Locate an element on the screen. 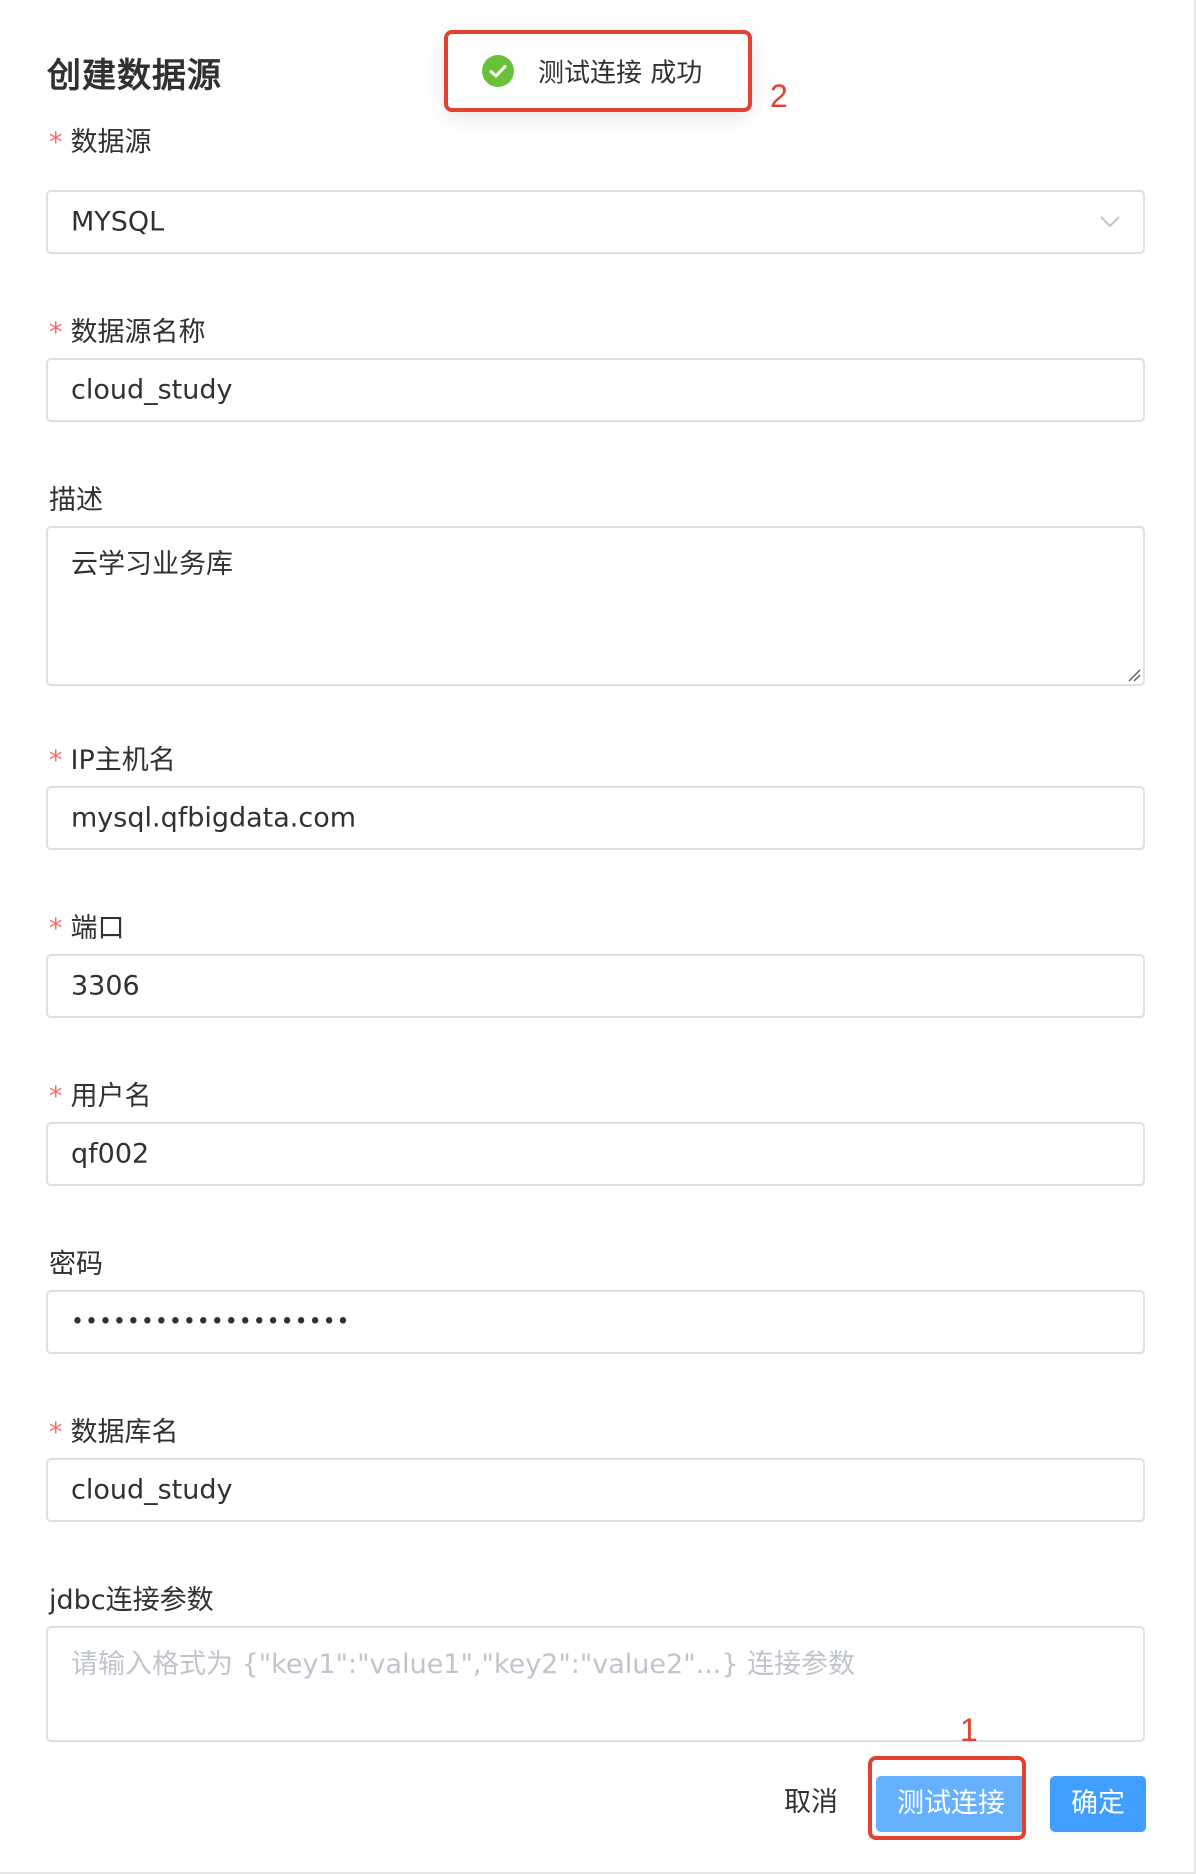 The image size is (1196, 1874). description-label: 描述 is located at coordinates (76, 497).